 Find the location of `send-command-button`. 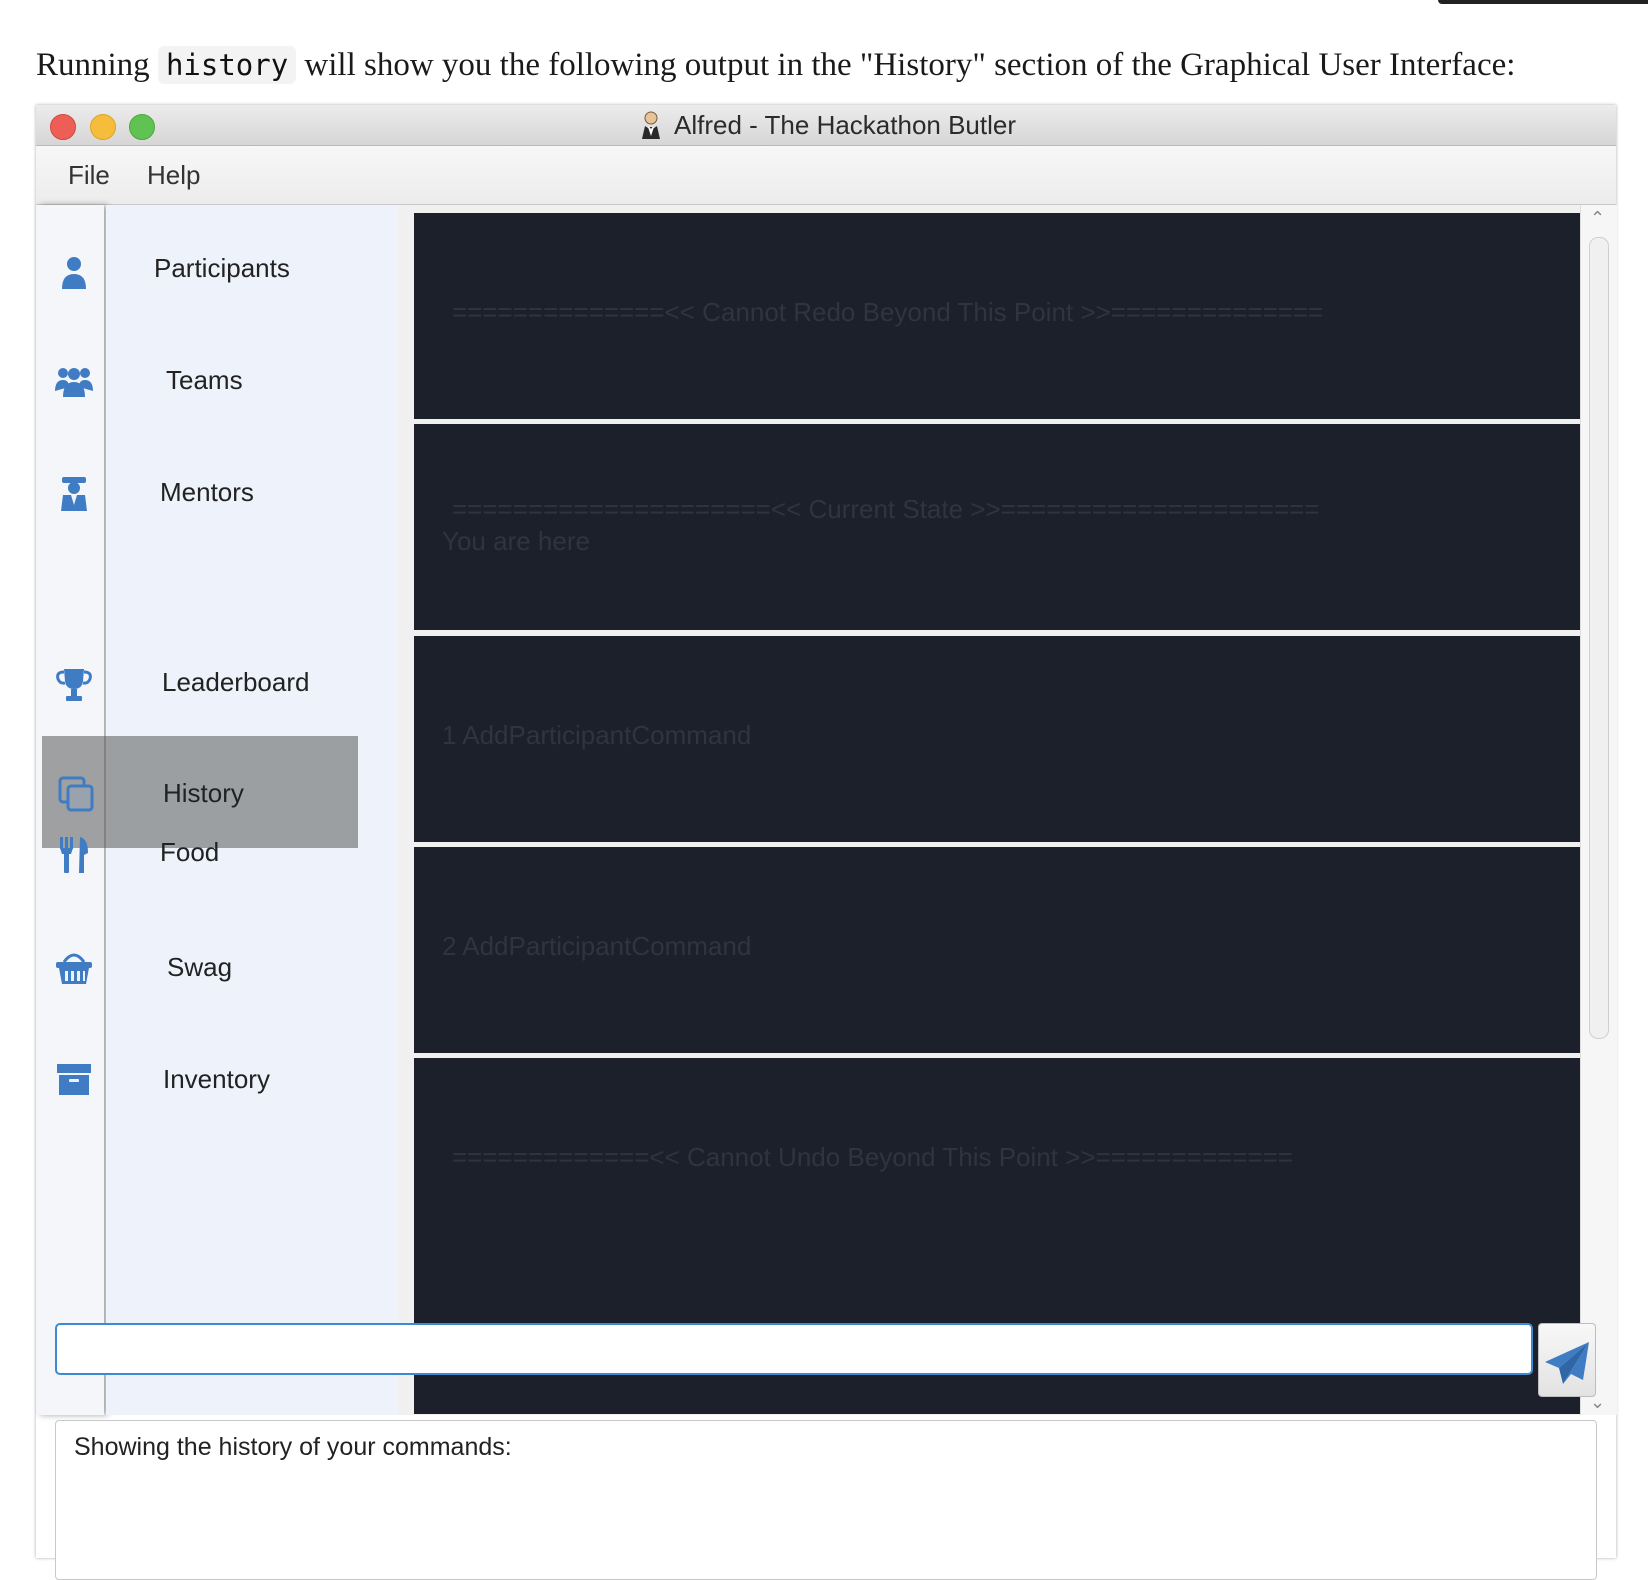

send-command-button is located at coordinates (1567, 1360).